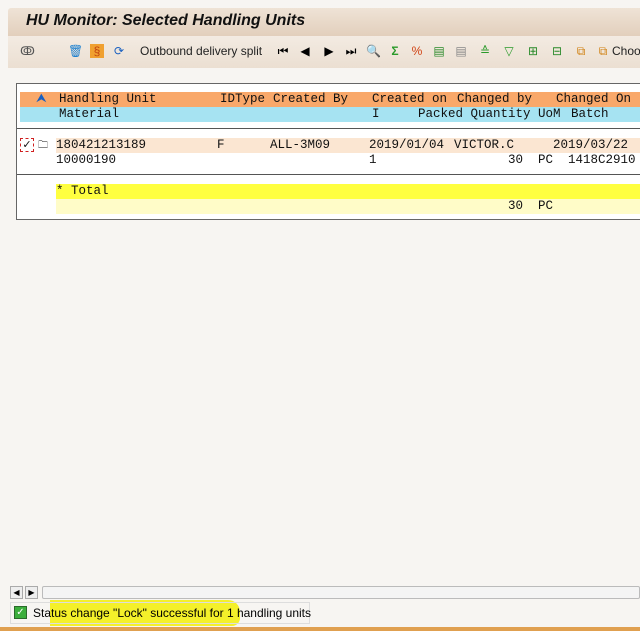 This screenshot has width=640, height=631. Describe the element at coordinates (474, 114) in the screenshot. I see `col-packed-quantity: Packed Quantity` at that location.